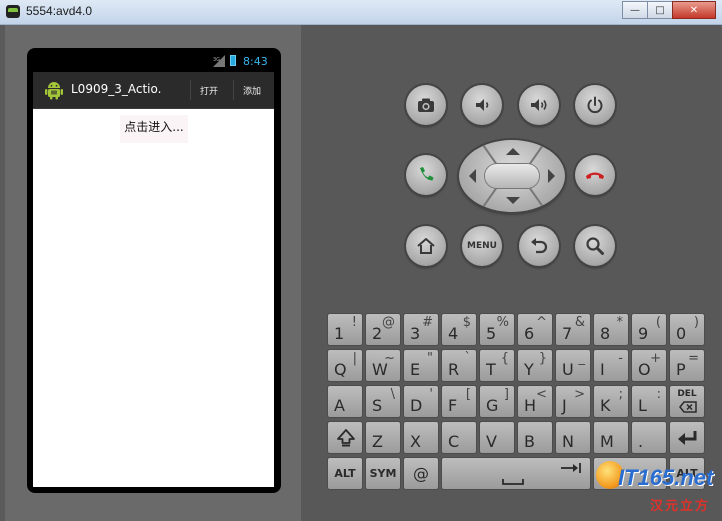 The width and height of the screenshot is (722, 521). Describe the element at coordinates (660, 10) in the screenshot. I see `maximize-button: □` at that location.